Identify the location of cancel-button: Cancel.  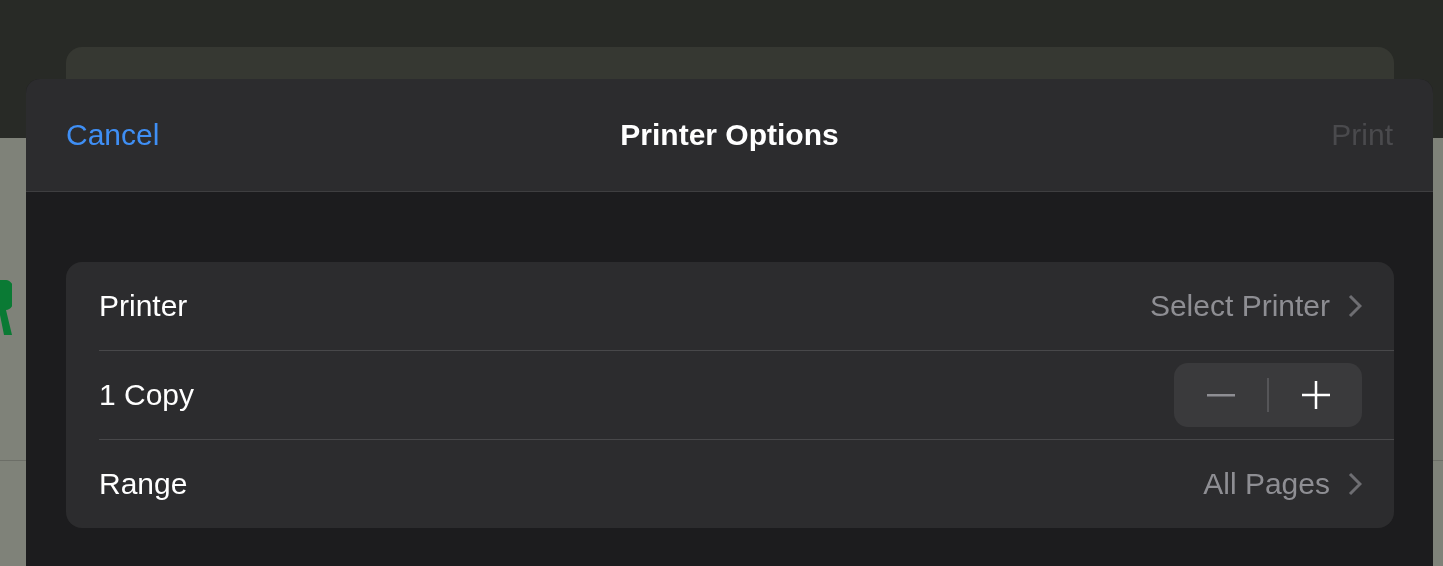
(113, 135).